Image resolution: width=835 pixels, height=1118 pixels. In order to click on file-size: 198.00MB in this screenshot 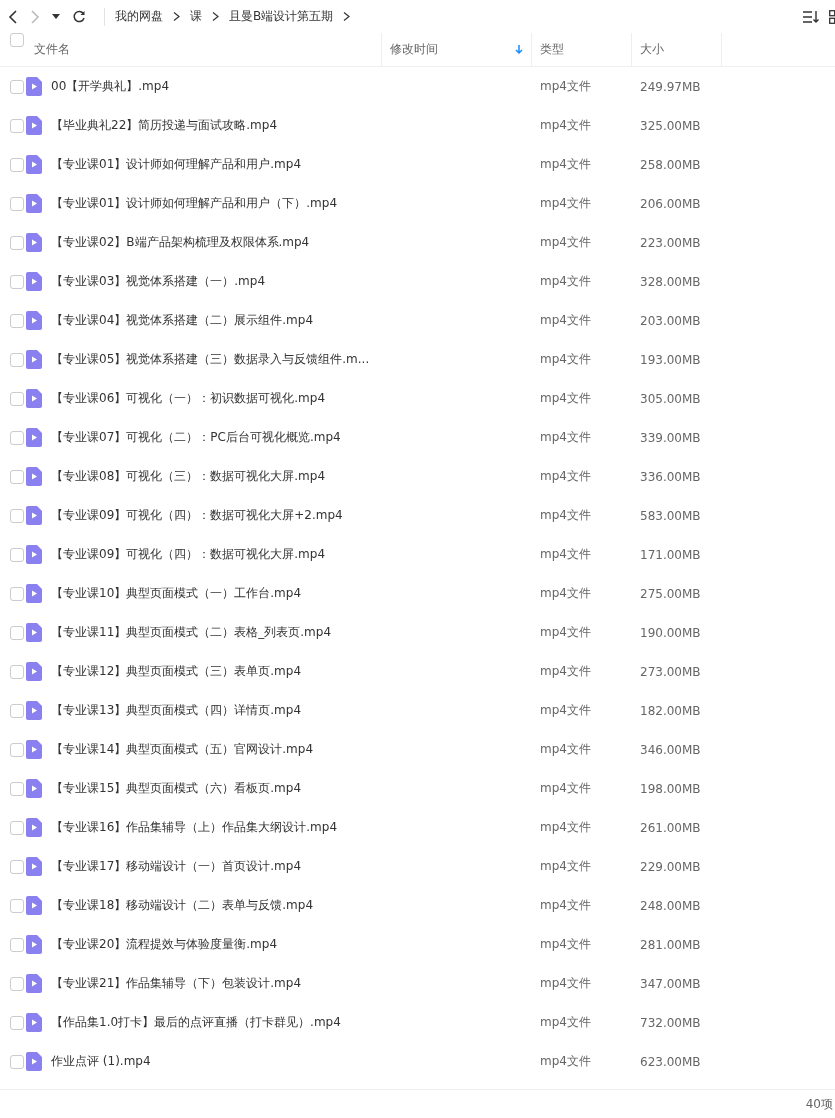, I will do `click(670, 788)`.